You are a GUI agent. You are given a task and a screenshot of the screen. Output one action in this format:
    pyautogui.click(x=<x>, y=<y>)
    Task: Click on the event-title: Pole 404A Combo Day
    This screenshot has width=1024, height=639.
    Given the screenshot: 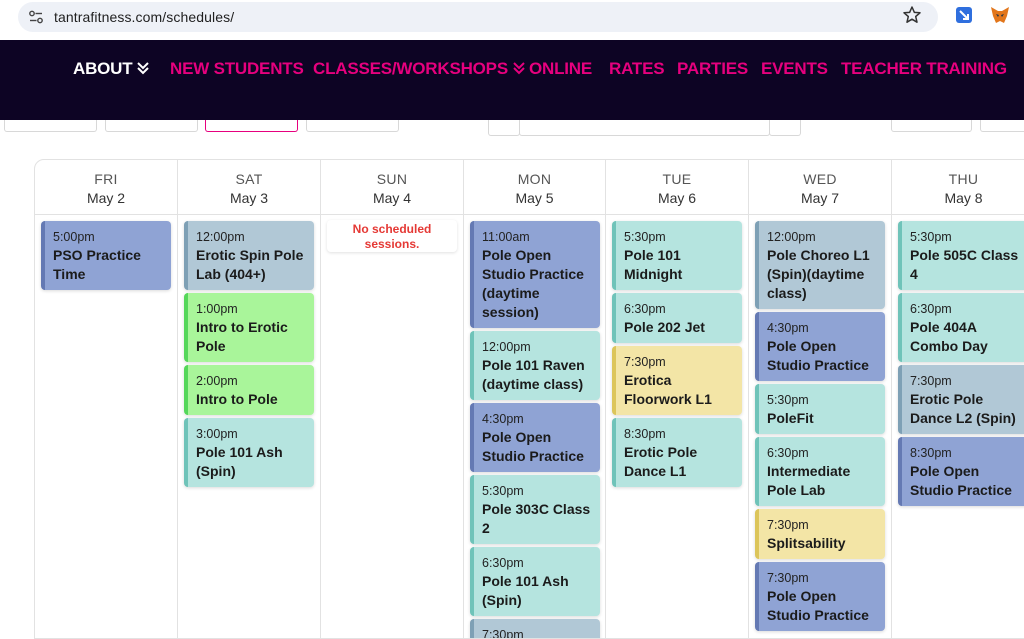 What is the action you would take?
    pyautogui.click(x=949, y=336)
    